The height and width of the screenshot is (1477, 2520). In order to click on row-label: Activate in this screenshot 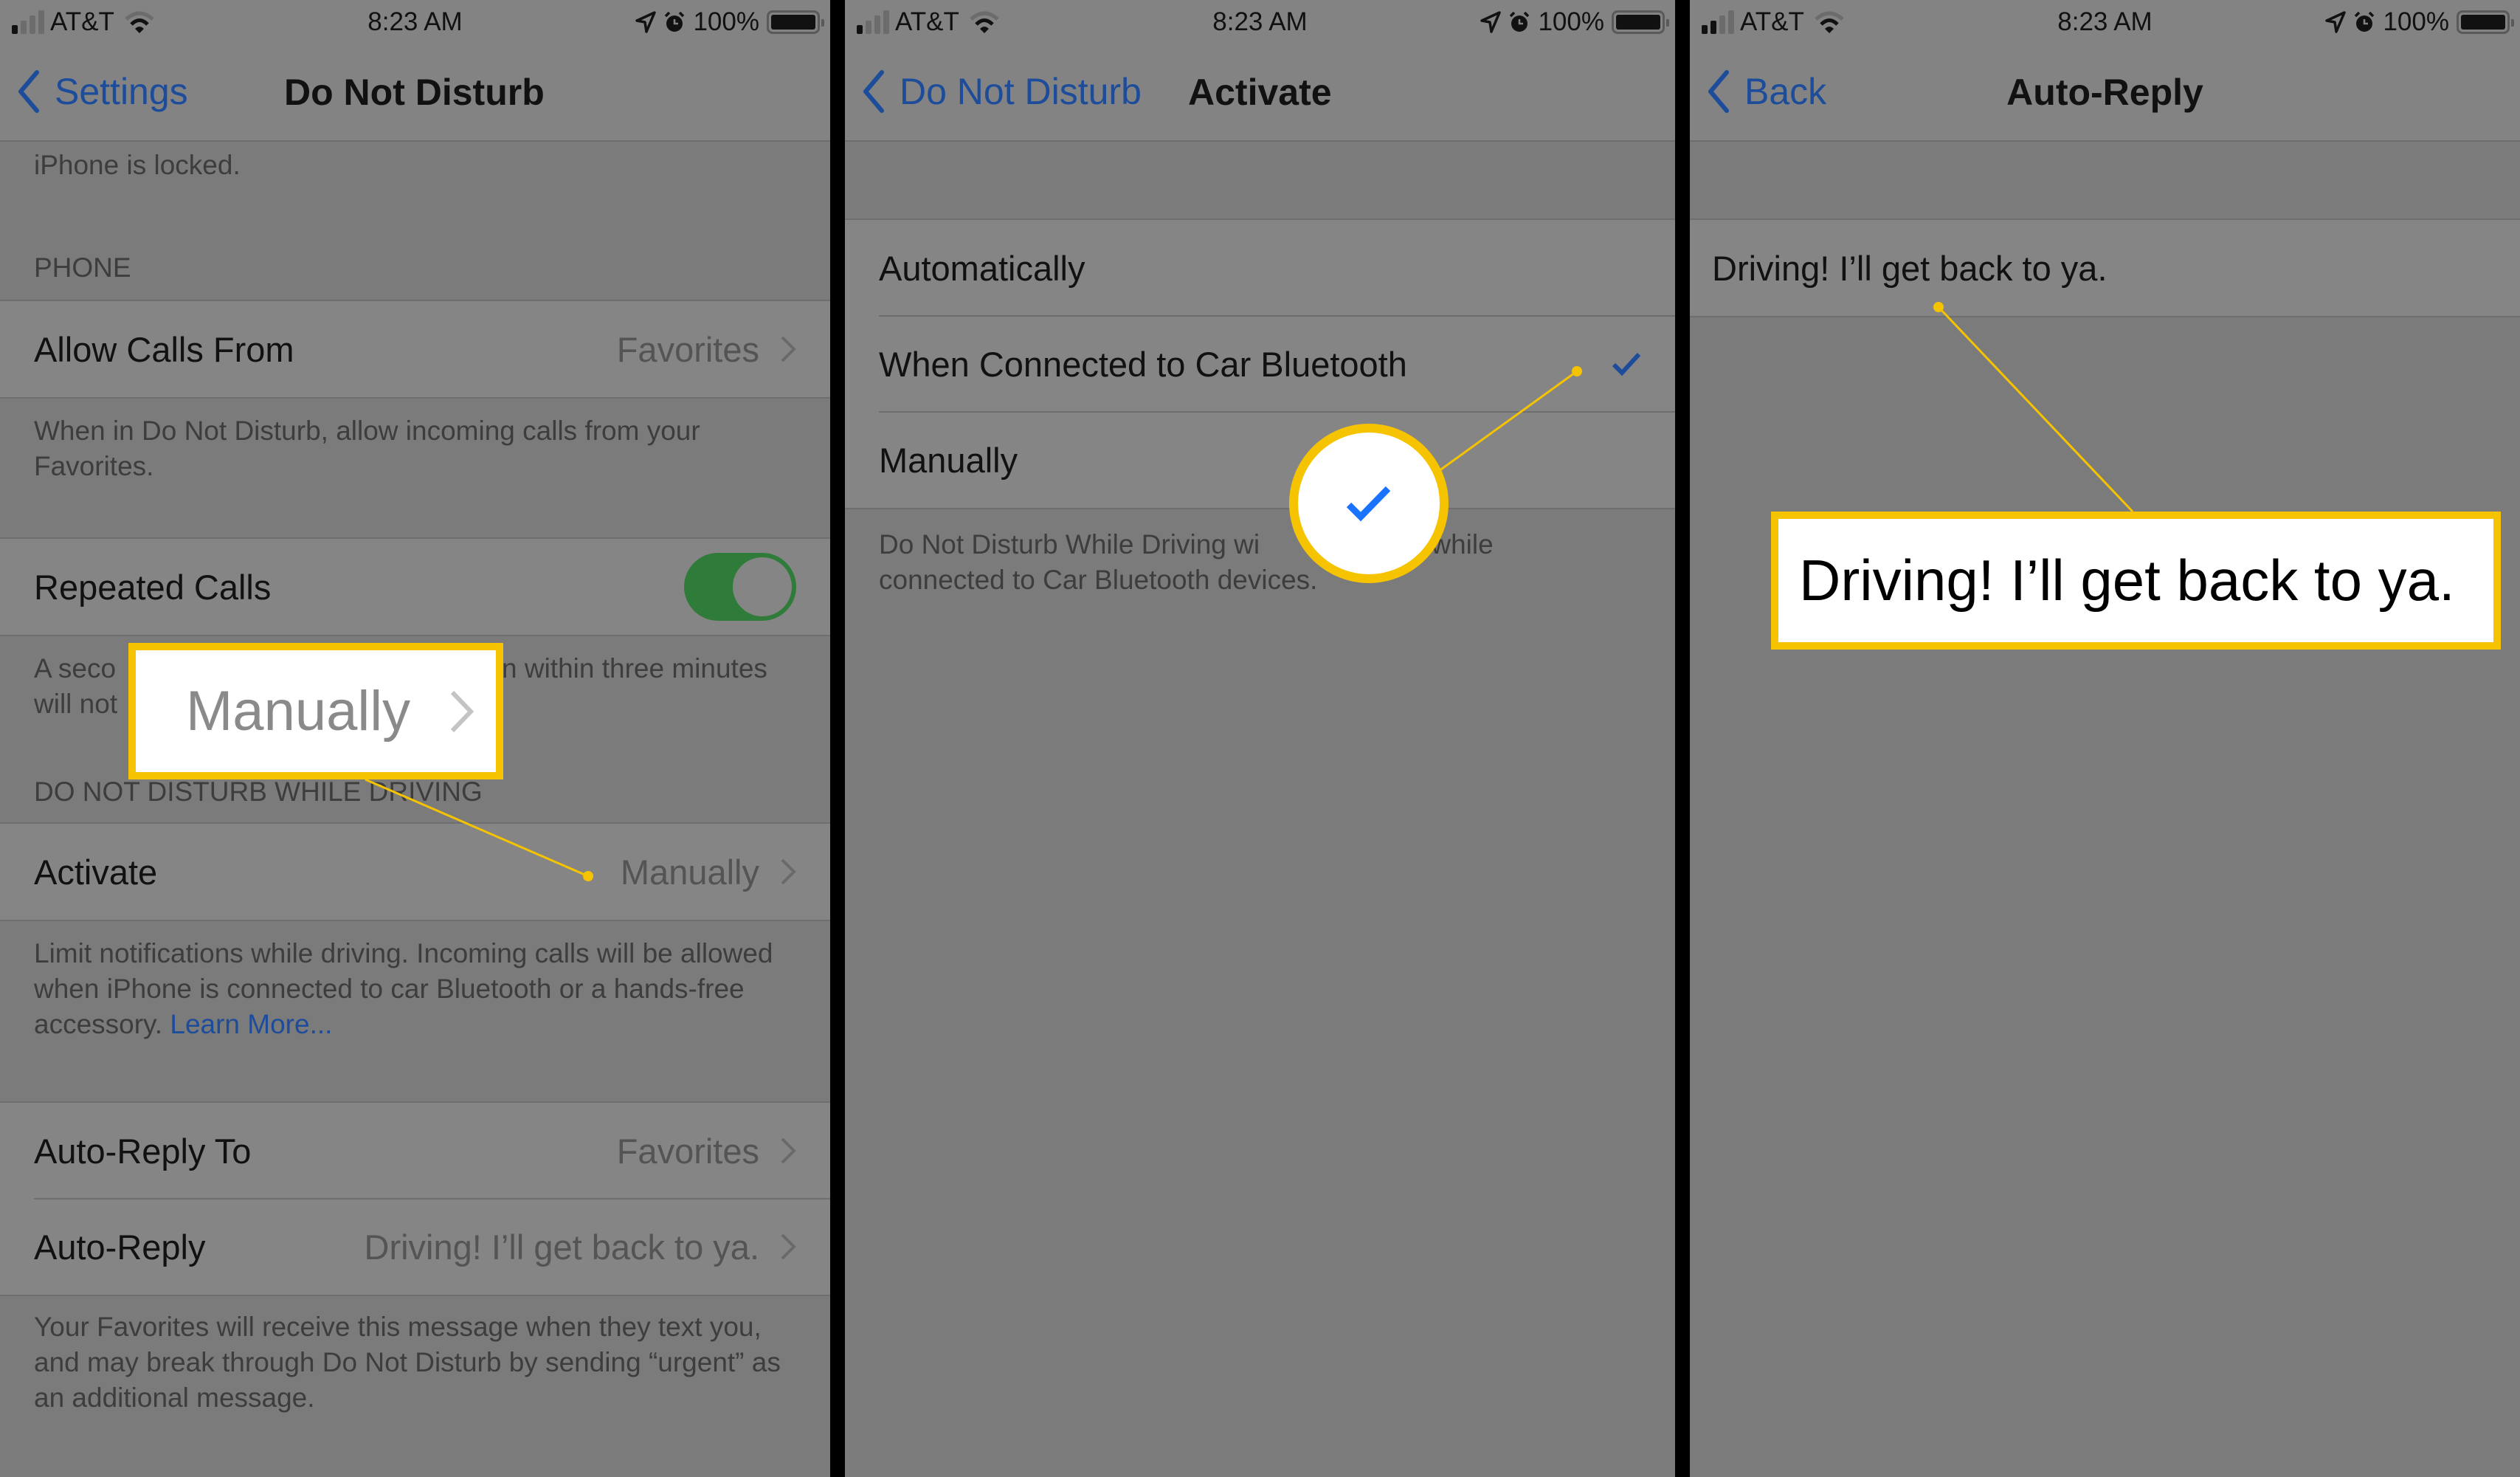, I will do `click(96, 872)`.